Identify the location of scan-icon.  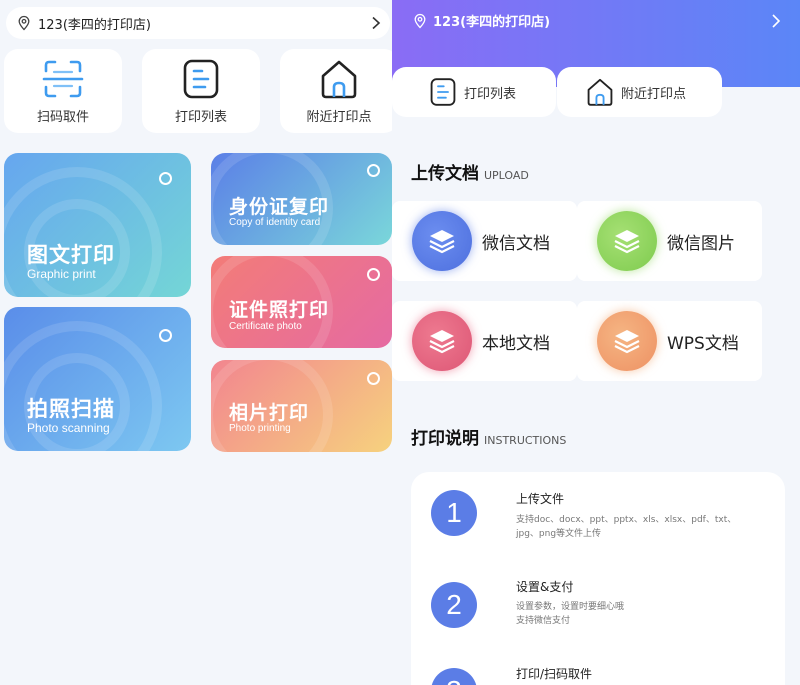
(63, 79).